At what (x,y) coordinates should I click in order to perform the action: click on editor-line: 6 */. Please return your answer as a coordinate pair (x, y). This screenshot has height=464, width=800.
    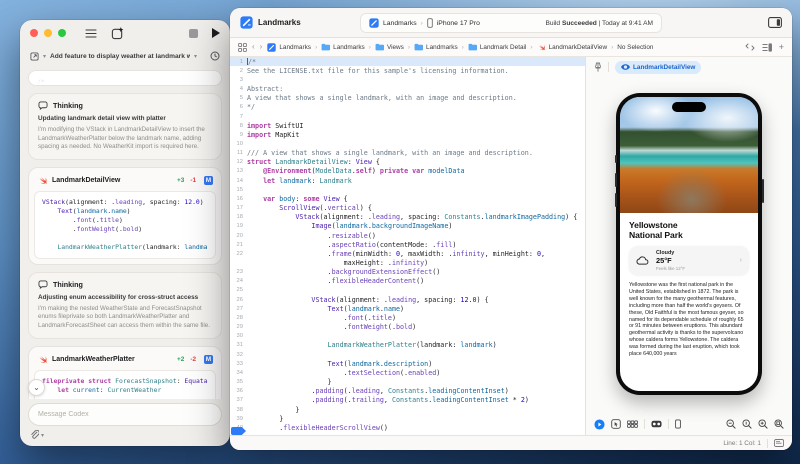
    Looking at the image, I should click on (407, 107).